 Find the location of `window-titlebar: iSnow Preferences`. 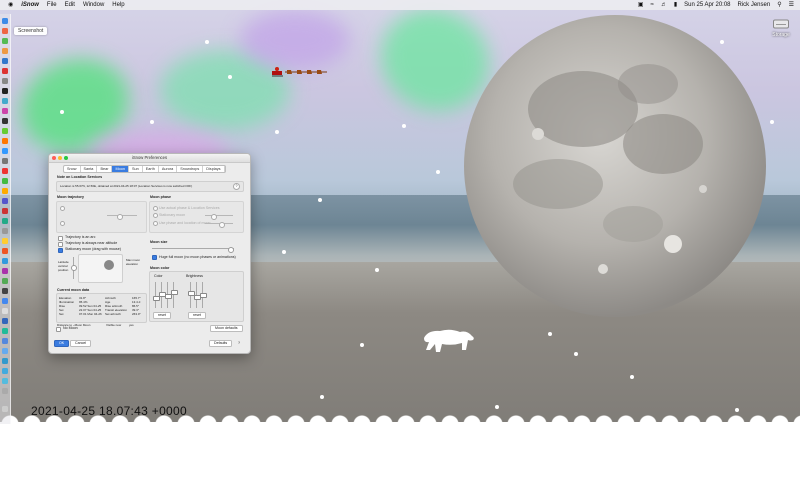

window-titlebar: iSnow Preferences is located at coordinates (149, 158).